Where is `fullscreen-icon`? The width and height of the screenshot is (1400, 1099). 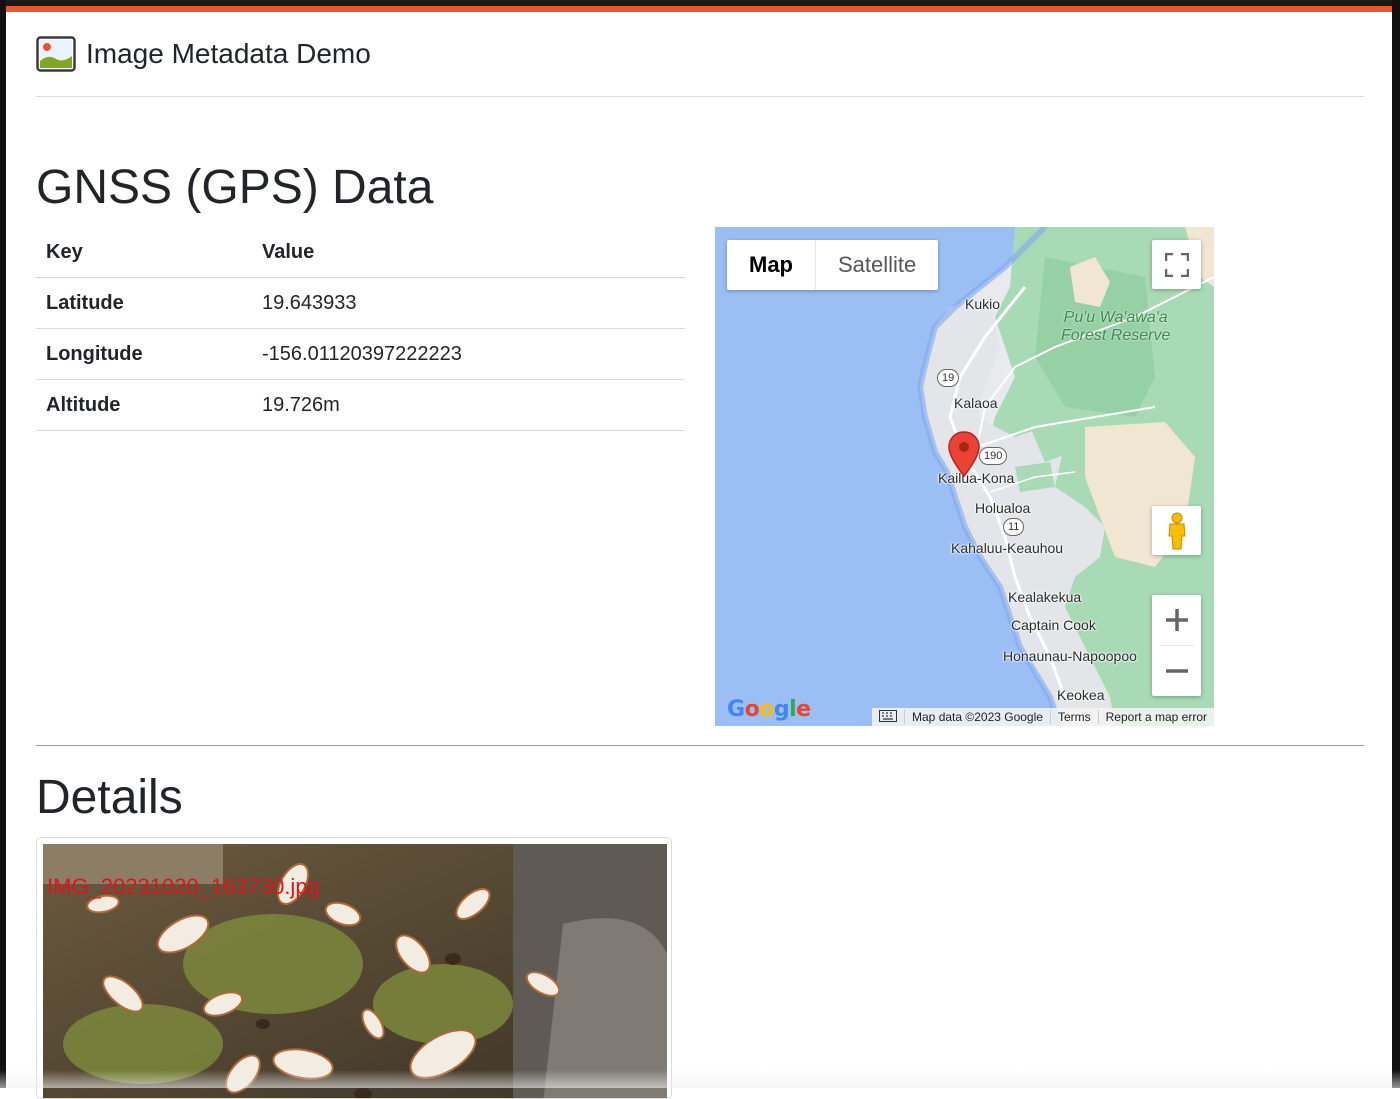 fullscreen-icon is located at coordinates (1176, 264).